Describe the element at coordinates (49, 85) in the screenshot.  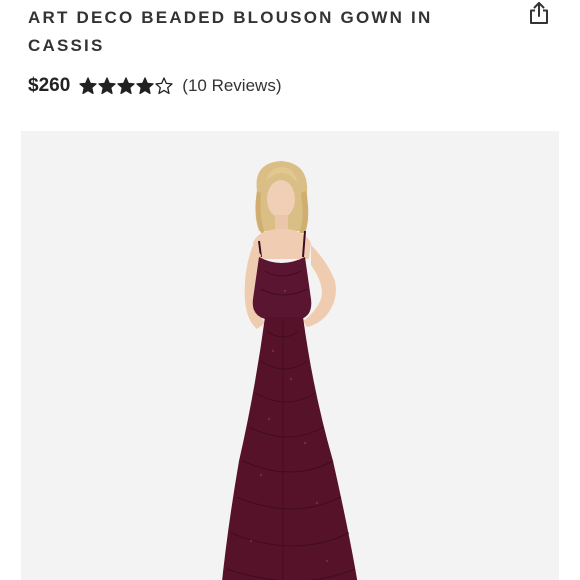
I see `product-price: $260` at that location.